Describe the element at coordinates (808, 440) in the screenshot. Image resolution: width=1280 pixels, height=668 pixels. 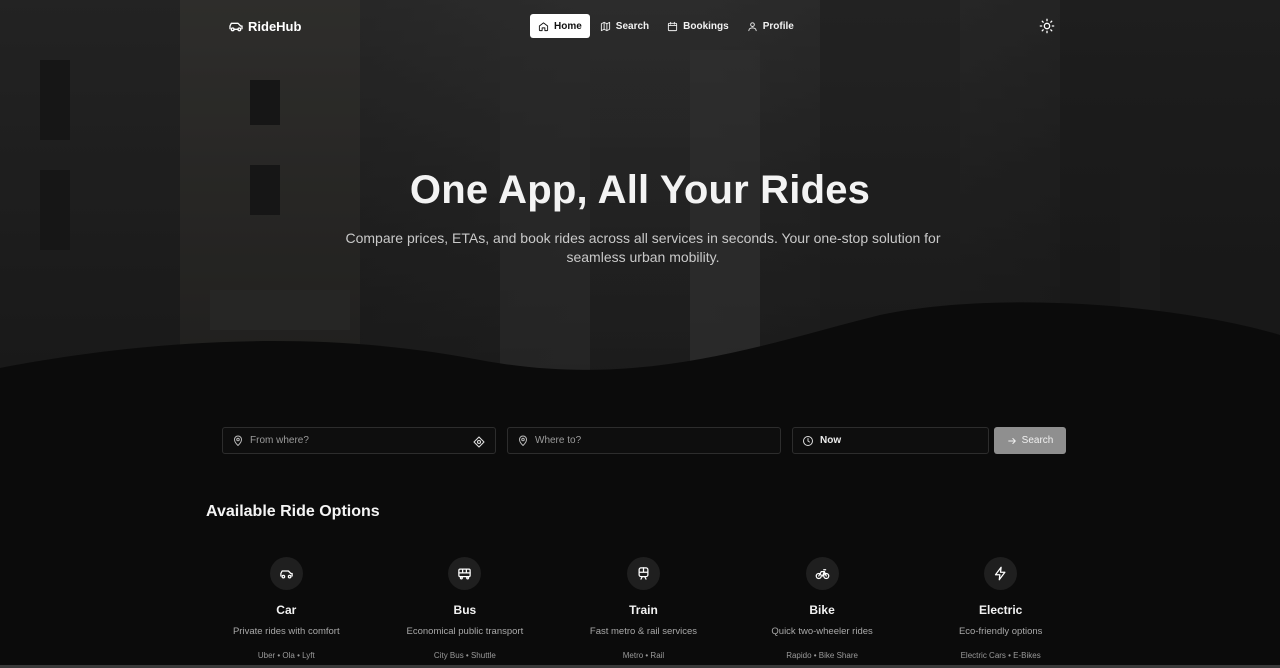
I see `clock-icon` at that location.